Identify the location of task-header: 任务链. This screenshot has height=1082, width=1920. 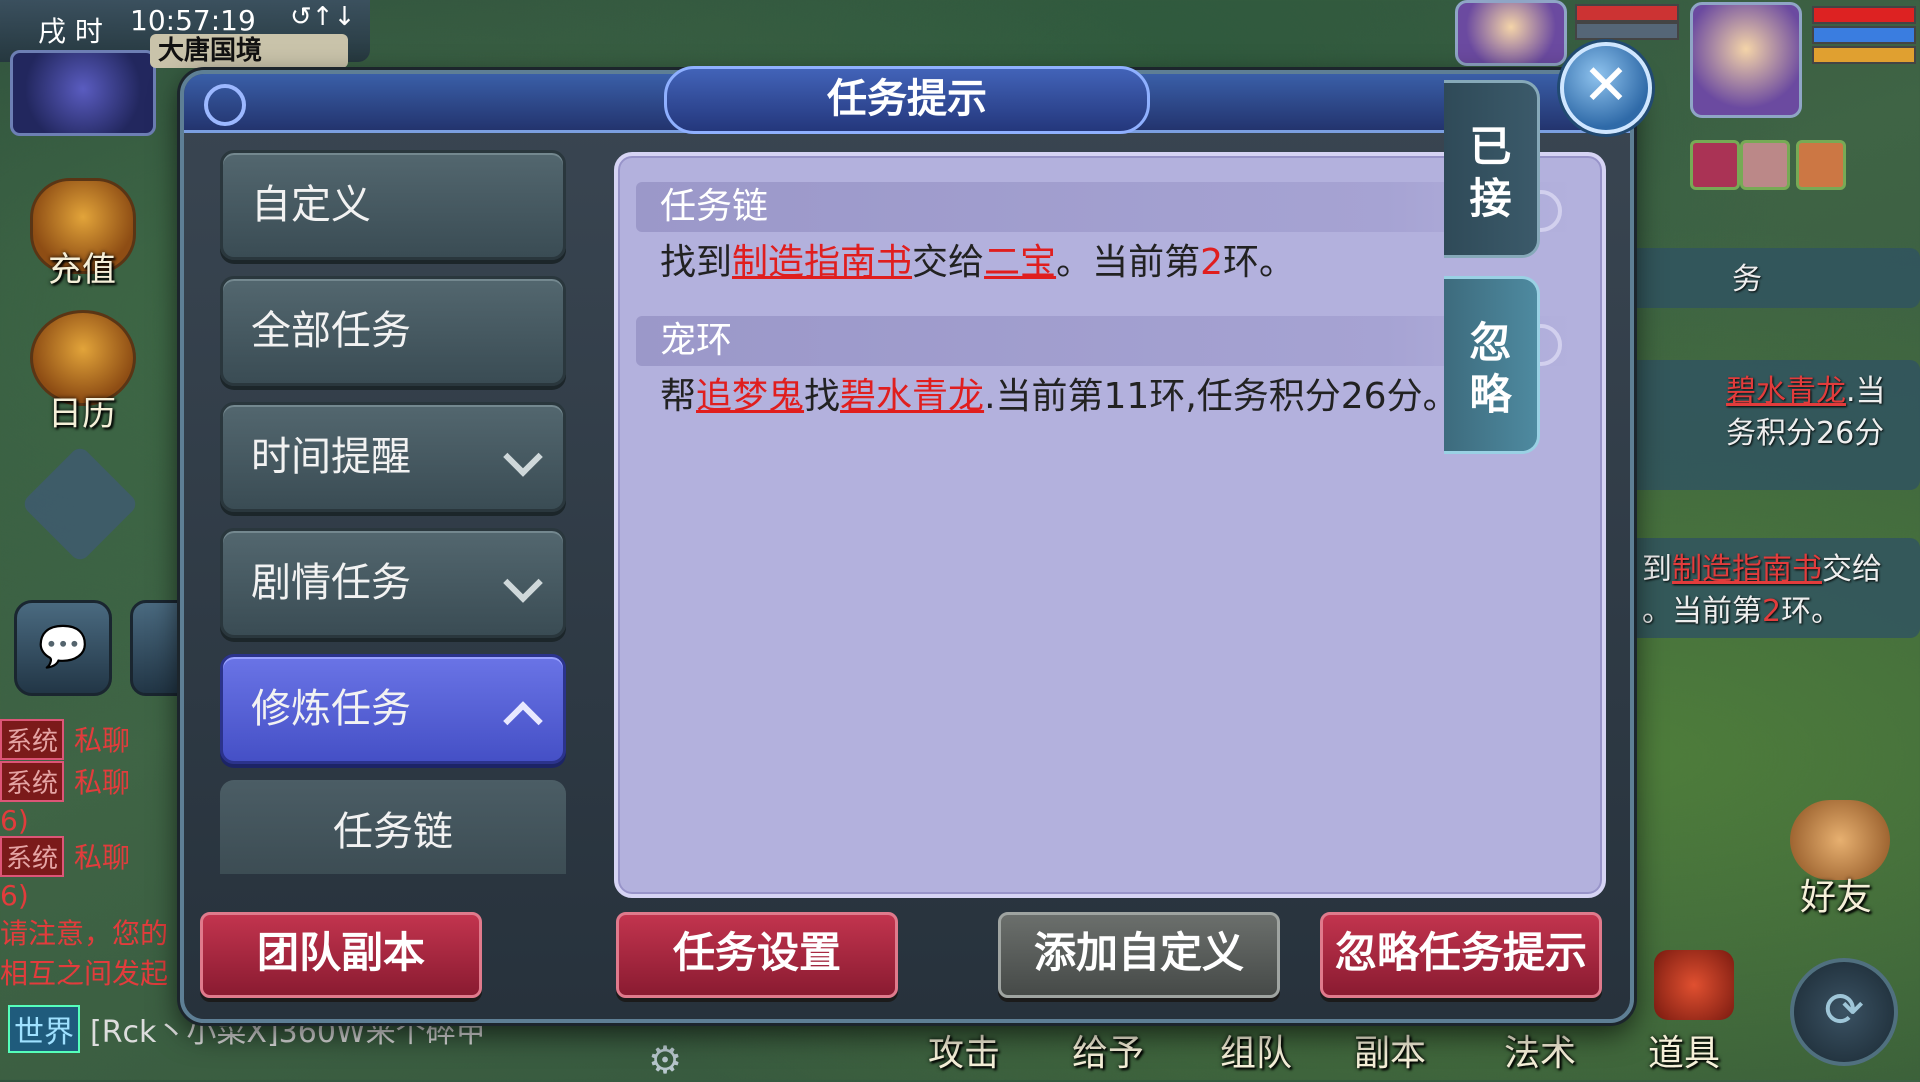
(1104, 207).